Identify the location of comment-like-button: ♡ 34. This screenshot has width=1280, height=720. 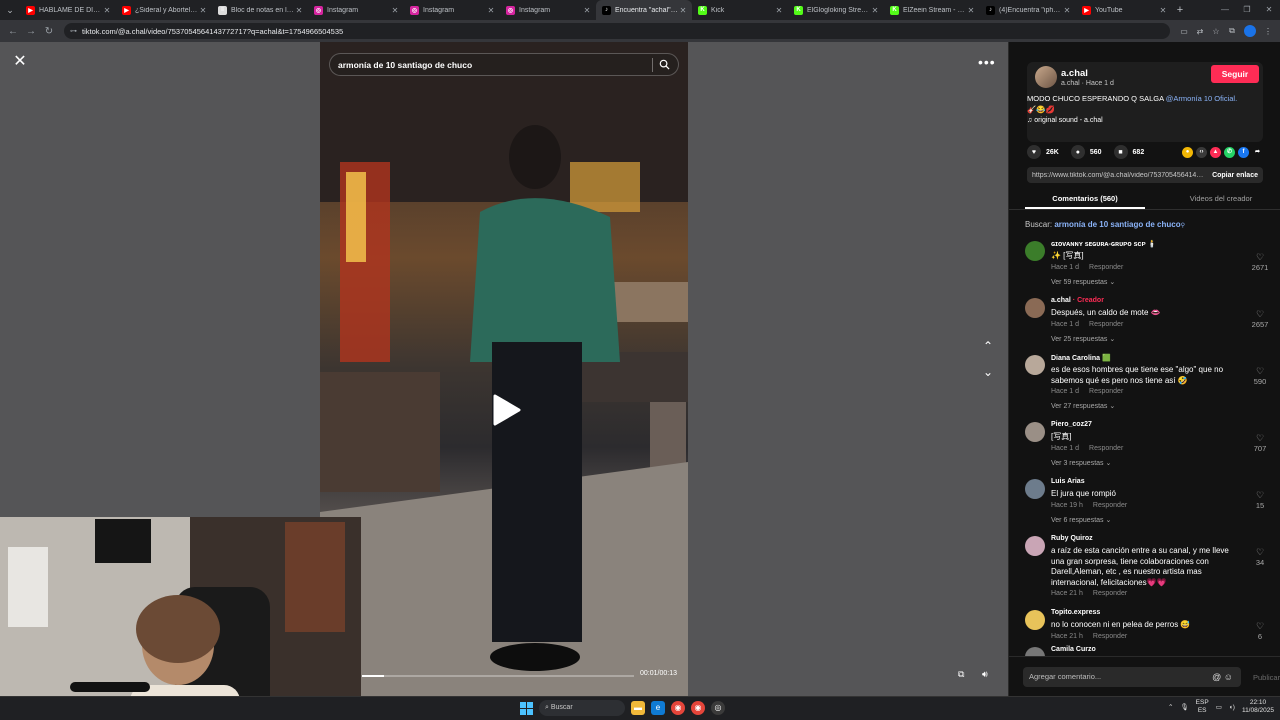
(1260, 557).